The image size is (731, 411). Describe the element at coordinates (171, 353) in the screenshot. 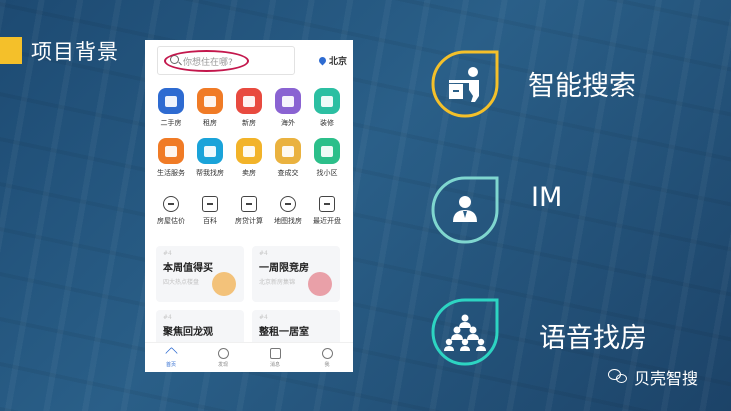

I see `home-icon` at that location.